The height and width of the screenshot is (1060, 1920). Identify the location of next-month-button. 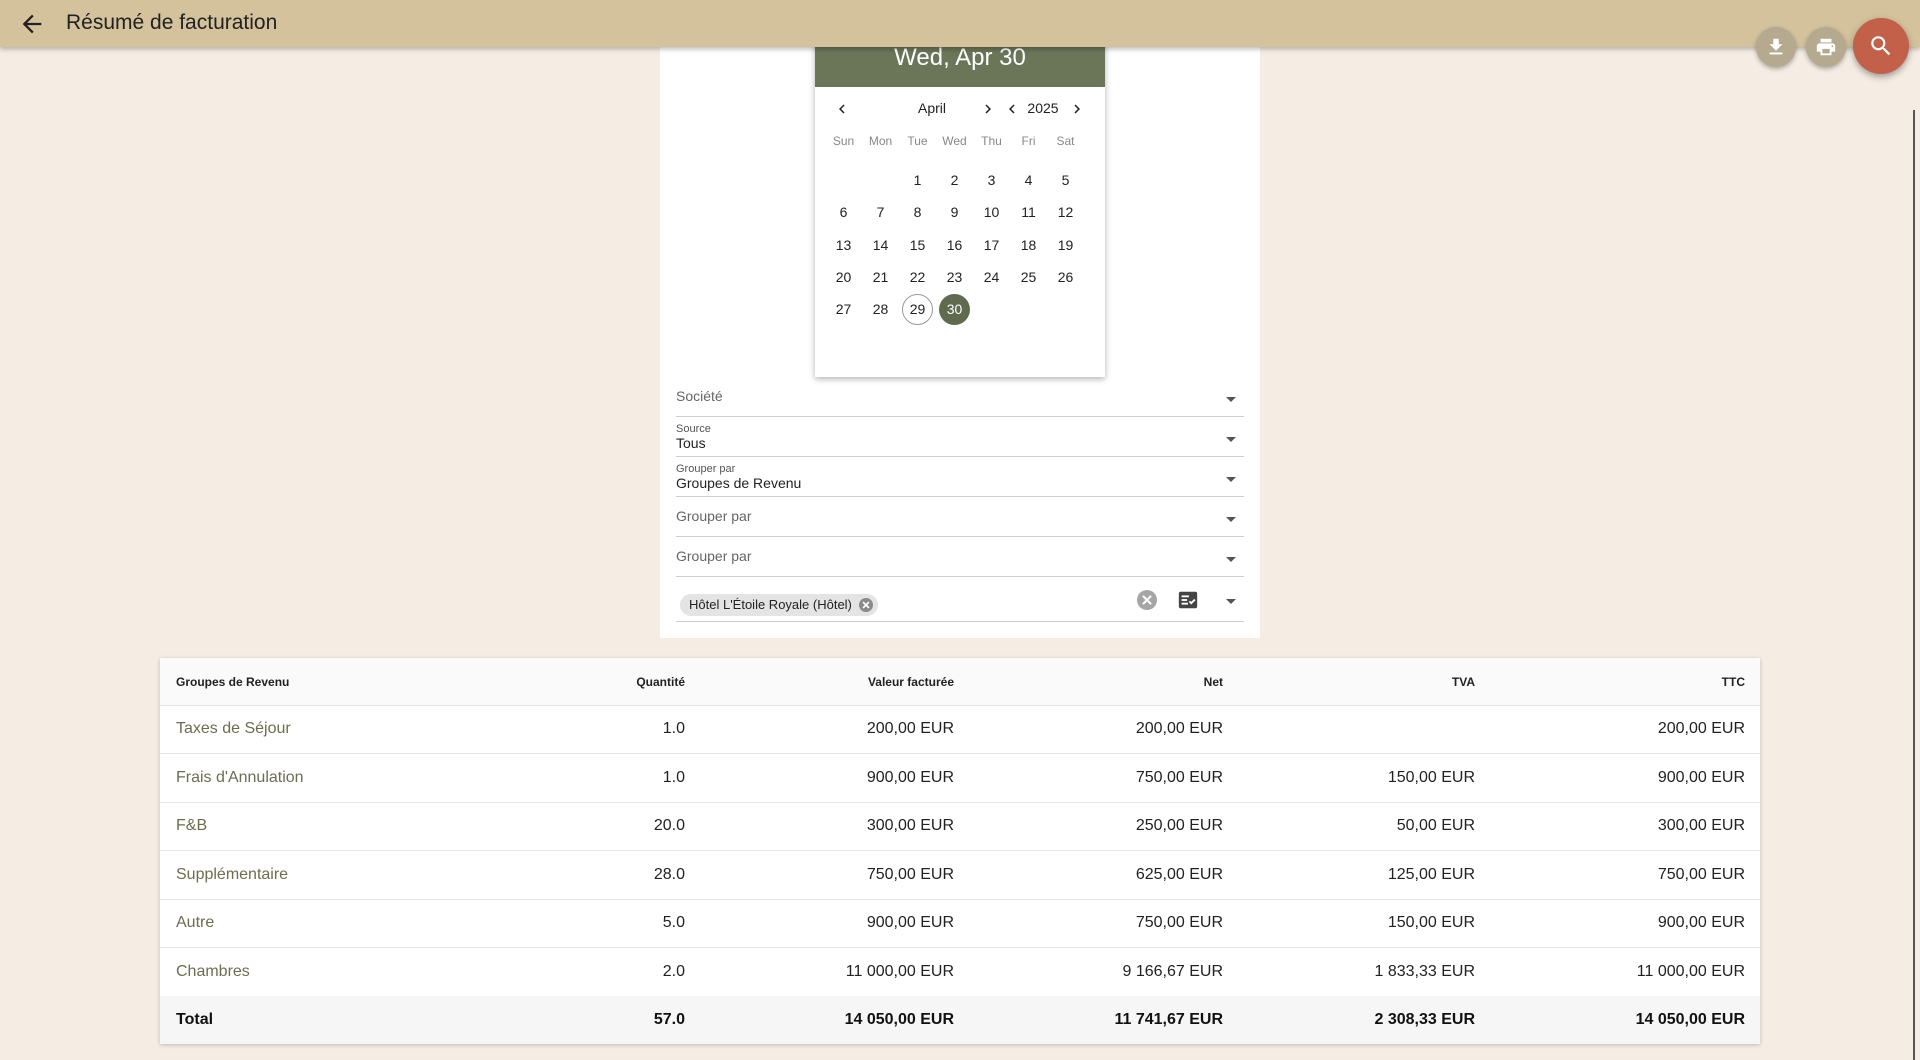
(988, 109).